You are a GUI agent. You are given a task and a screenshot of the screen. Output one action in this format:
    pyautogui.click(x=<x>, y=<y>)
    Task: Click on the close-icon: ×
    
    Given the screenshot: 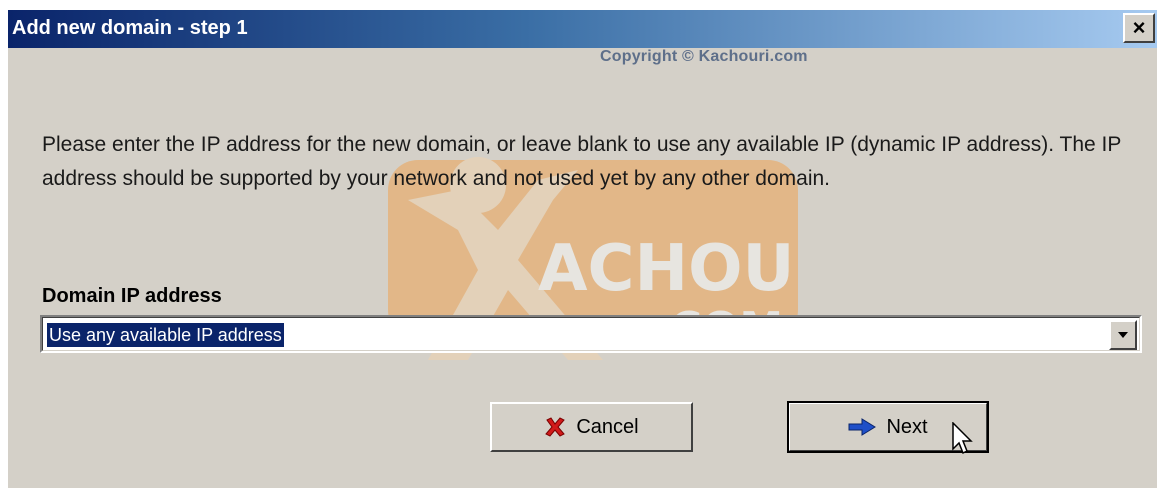 What is the action you would take?
    pyautogui.click(x=1139, y=27)
    